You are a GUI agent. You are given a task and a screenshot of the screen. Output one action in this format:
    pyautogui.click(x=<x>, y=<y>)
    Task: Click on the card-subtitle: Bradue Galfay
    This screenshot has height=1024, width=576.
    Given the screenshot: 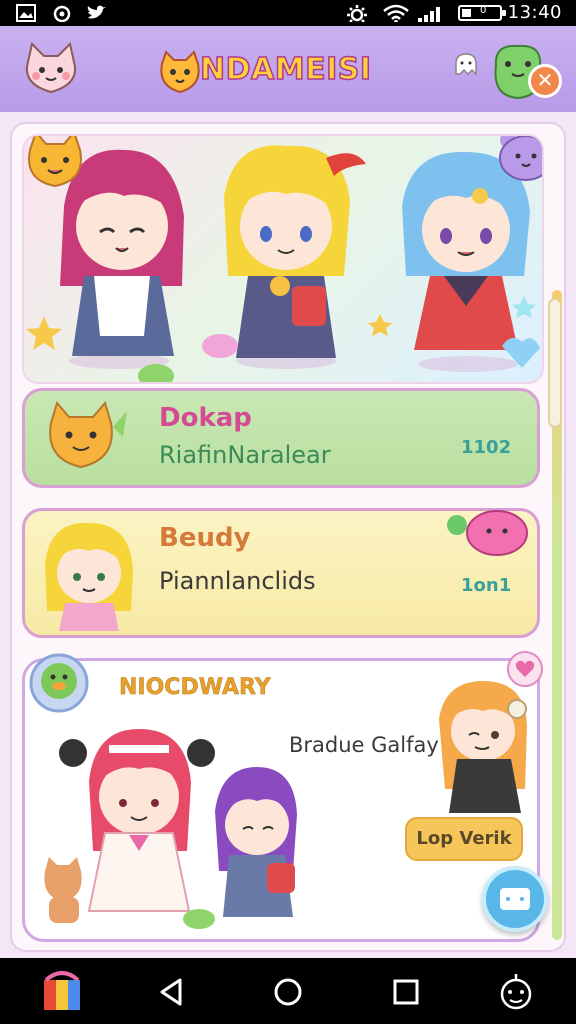 What is the action you would take?
    pyautogui.click(x=364, y=745)
    